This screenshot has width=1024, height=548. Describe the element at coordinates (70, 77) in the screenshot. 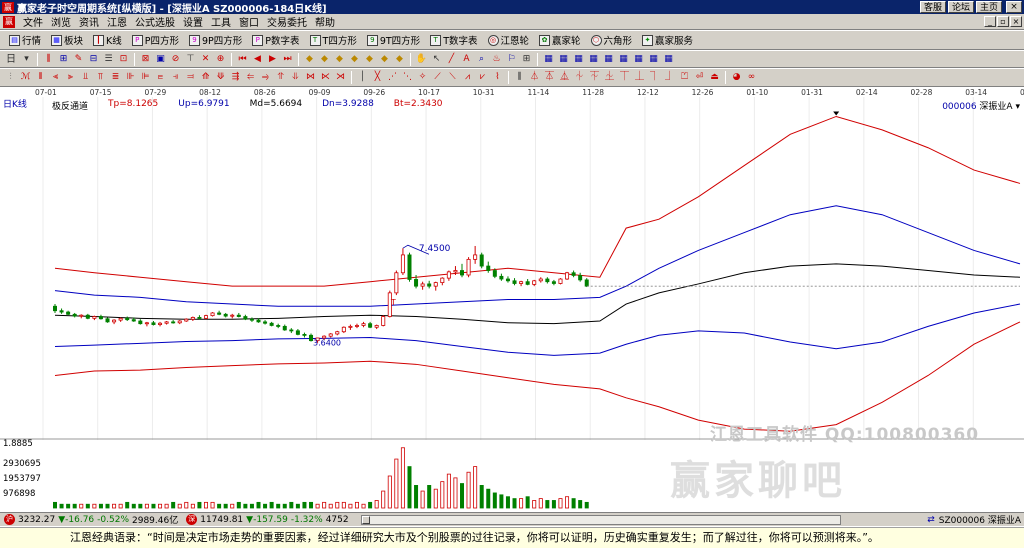

I see `analysis-tool-icon: ⫸` at that location.